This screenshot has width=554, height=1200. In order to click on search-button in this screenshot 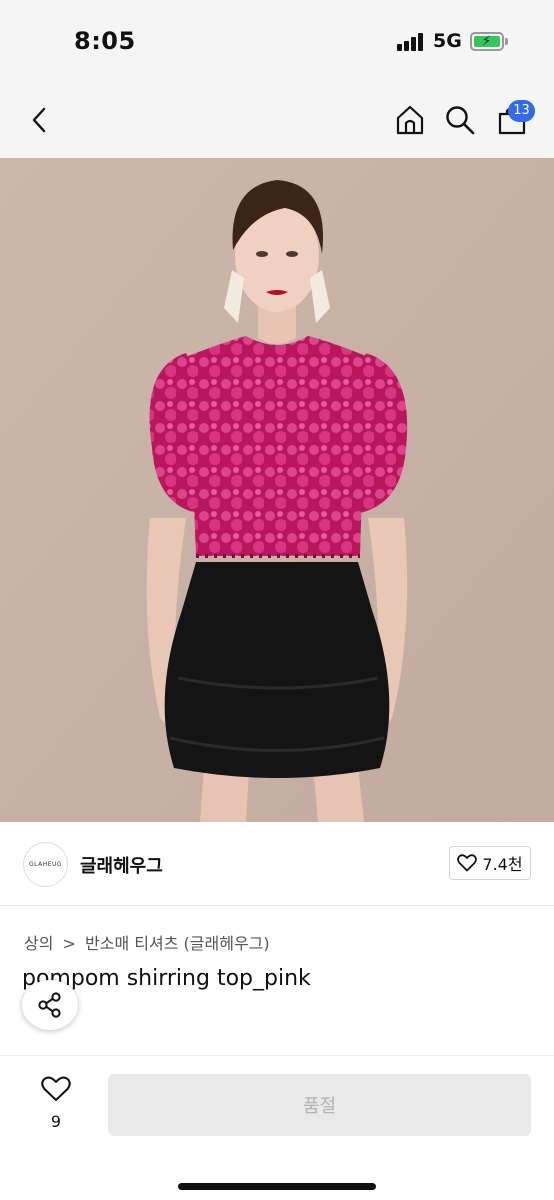, I will do `click(460, 120)`.